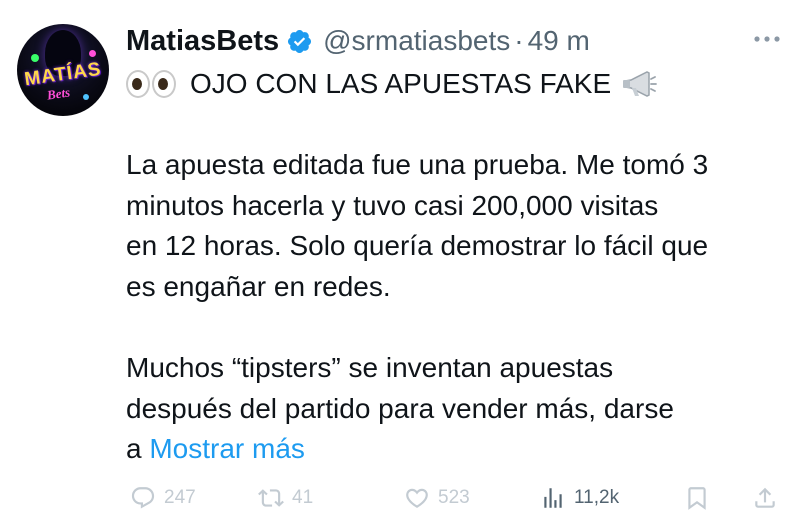 Image resolution: width=800 pixels, height=522 pixels. What do you see at coordinates (303, 497) in the screenshot?
I see `retweet-count: 41` at bounding box center [303, 497].